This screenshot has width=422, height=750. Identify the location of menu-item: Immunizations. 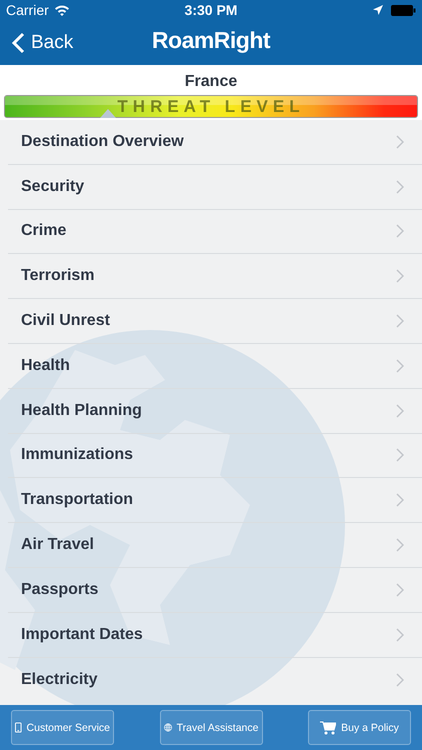
(215, 456).